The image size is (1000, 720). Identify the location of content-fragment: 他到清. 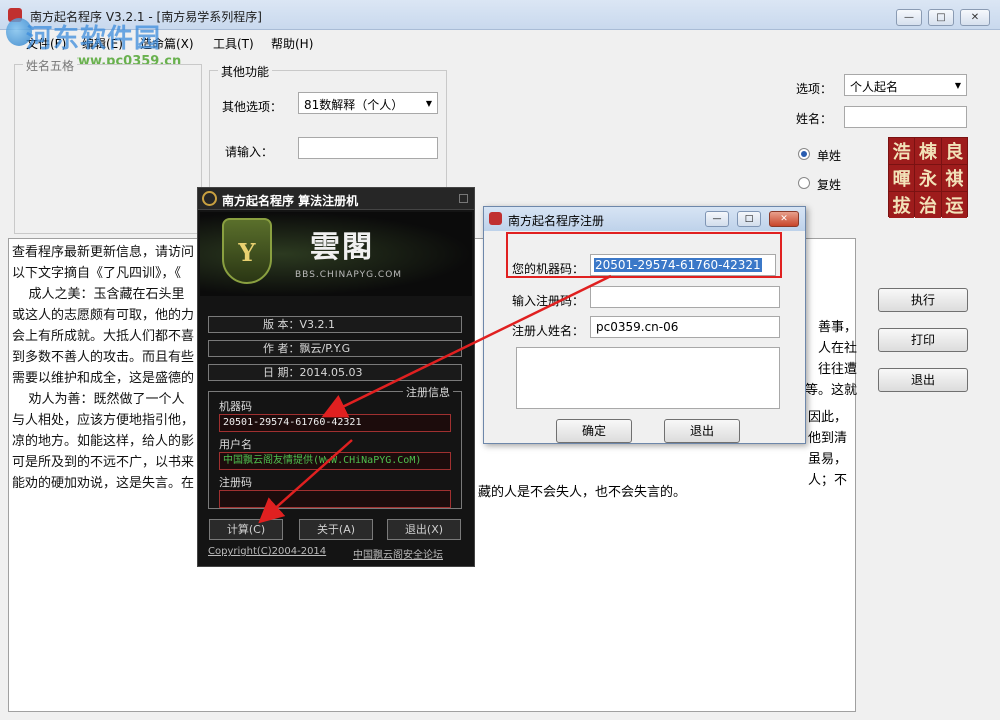
(828, 438).